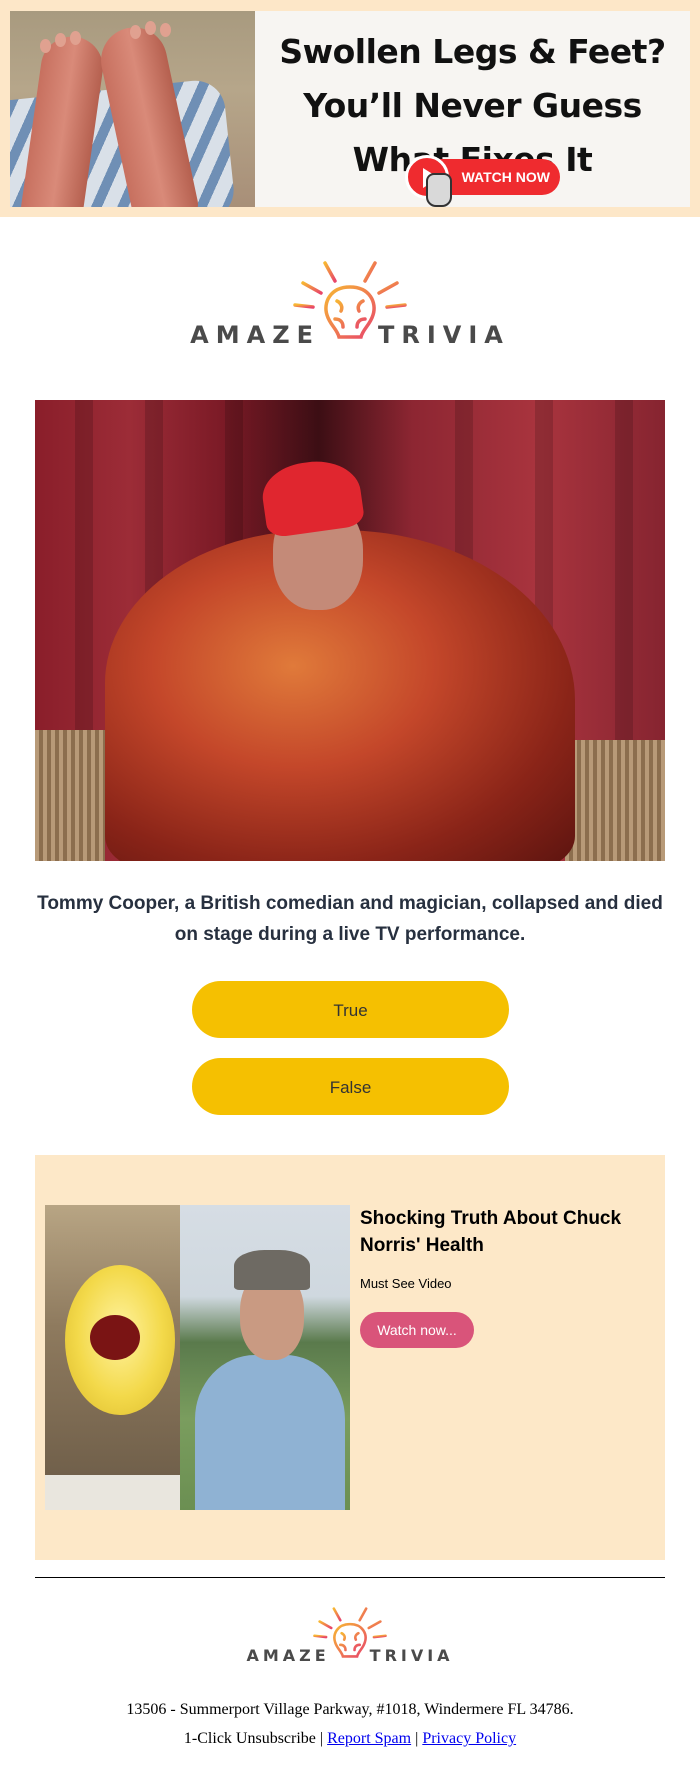 This screenshot has width=700, height=1765. What do you see at coordinates (350, 303) in the screenshot?
I see `amaze-trivia-logo: AMAZE TRIVIA` at bounding box center [350, 303].